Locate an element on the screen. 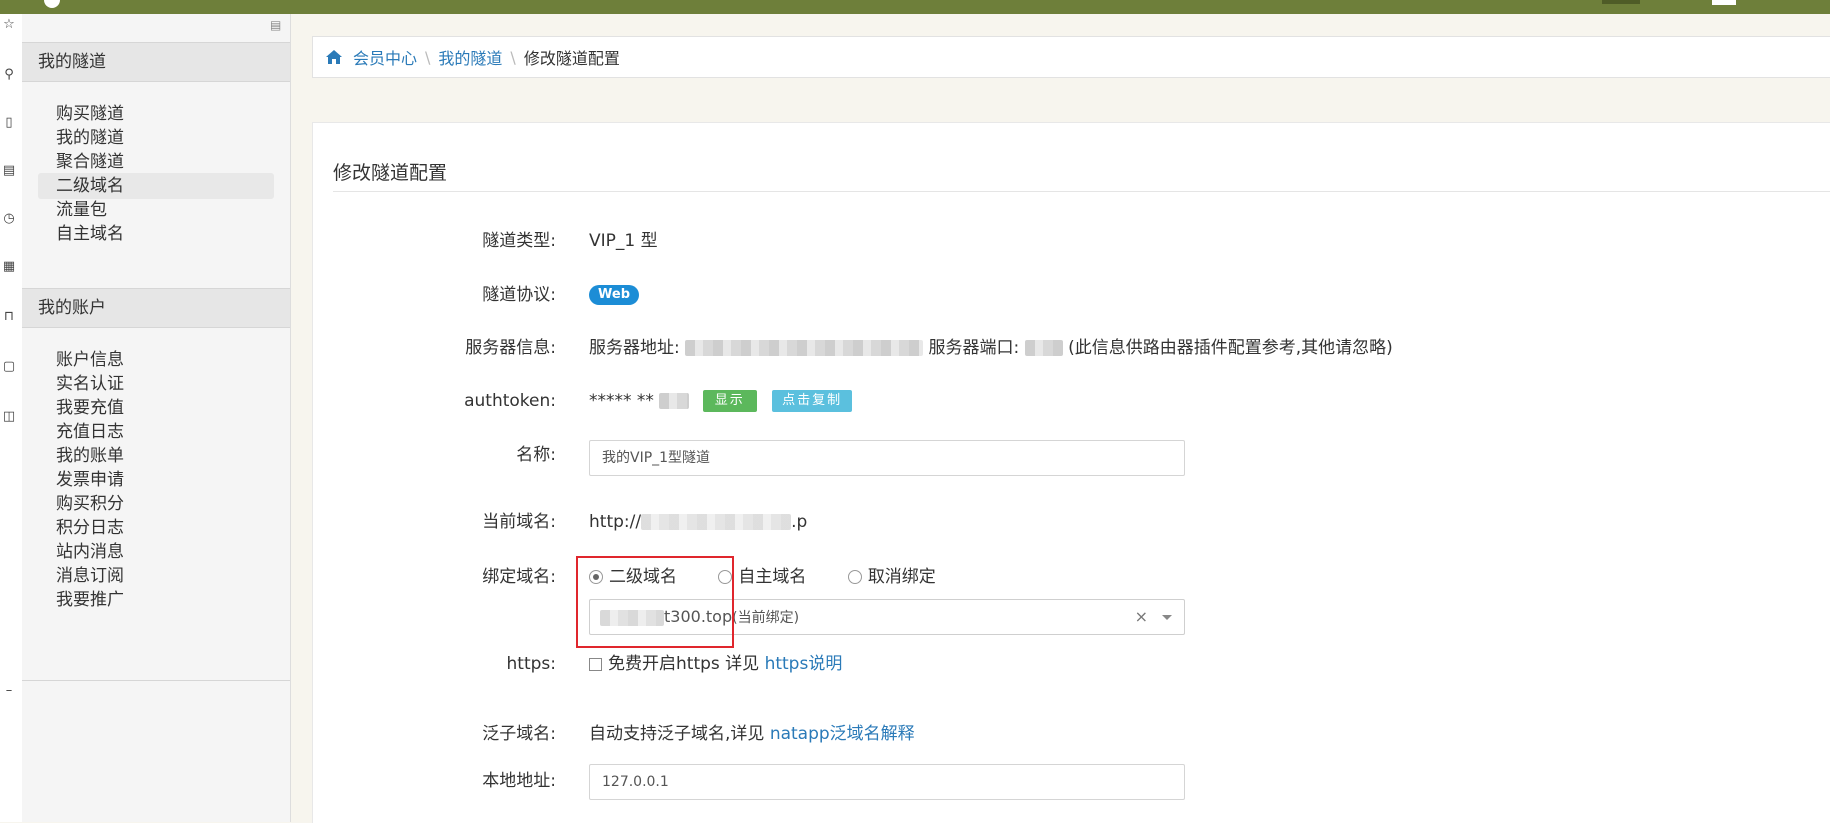 The width and height of the screenshot is (1830, 823). sidebar-section-account: 我的账户 is located at coordinates (156, 308).